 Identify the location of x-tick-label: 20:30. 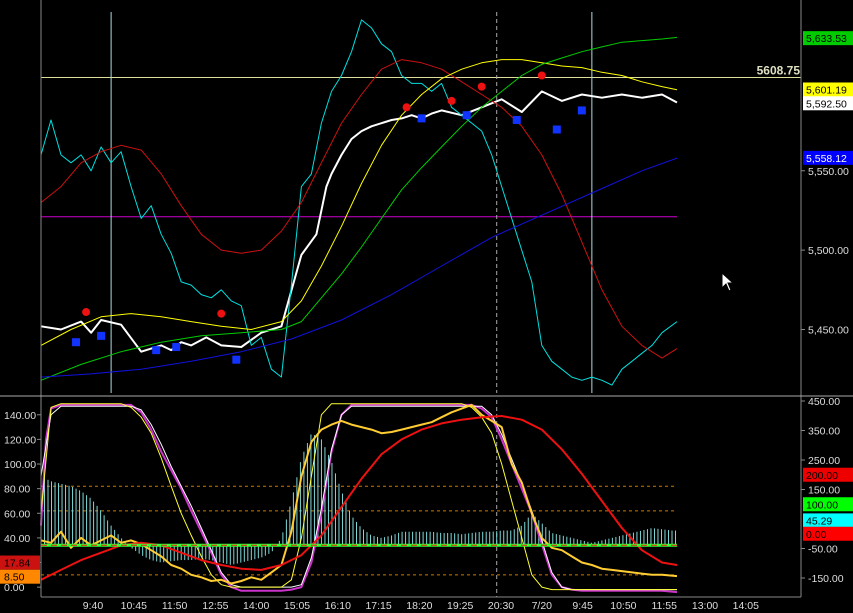
(501, 606).